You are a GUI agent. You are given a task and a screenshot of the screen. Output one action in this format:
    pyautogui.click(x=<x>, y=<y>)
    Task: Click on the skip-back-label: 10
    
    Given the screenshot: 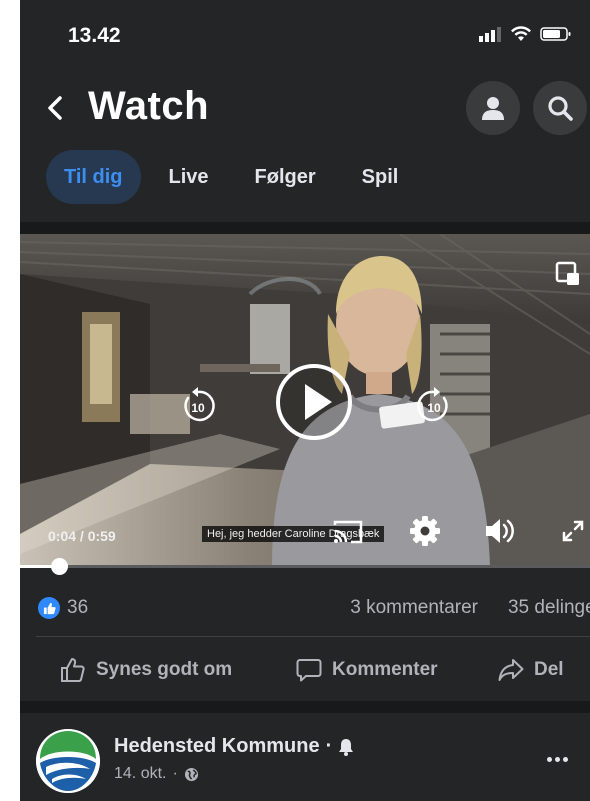 What is the action you would take?
    pyautogui.click(x=198, y=408)
    